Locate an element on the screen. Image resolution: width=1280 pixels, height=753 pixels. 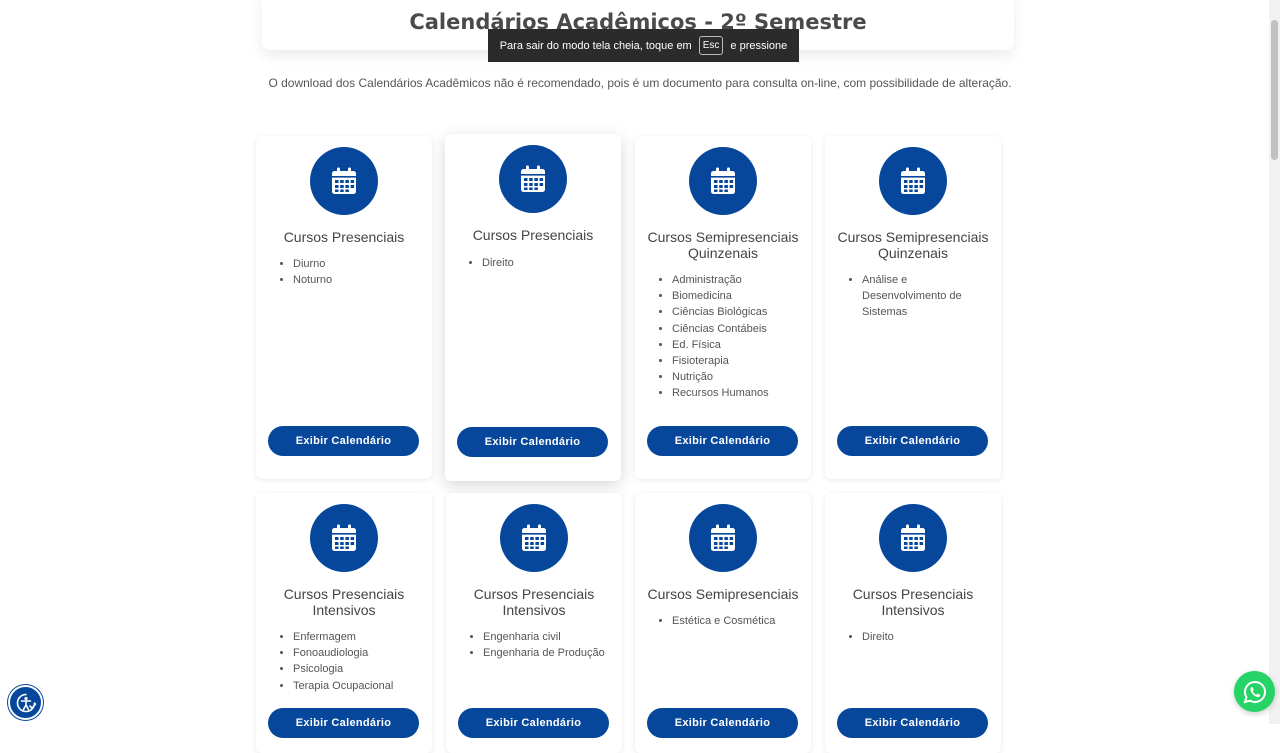
list-item: Psicologia is located at coordinates (358, 669).